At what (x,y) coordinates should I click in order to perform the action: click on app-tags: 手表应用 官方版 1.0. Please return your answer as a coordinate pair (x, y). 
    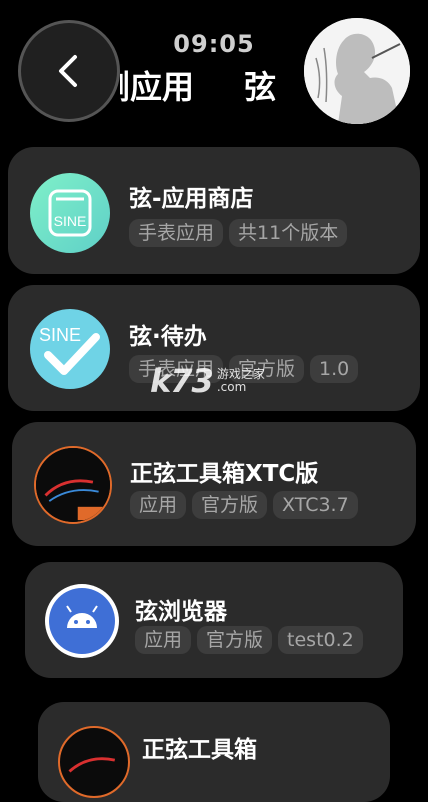
    Looking at the image, I should click on (269, 369).